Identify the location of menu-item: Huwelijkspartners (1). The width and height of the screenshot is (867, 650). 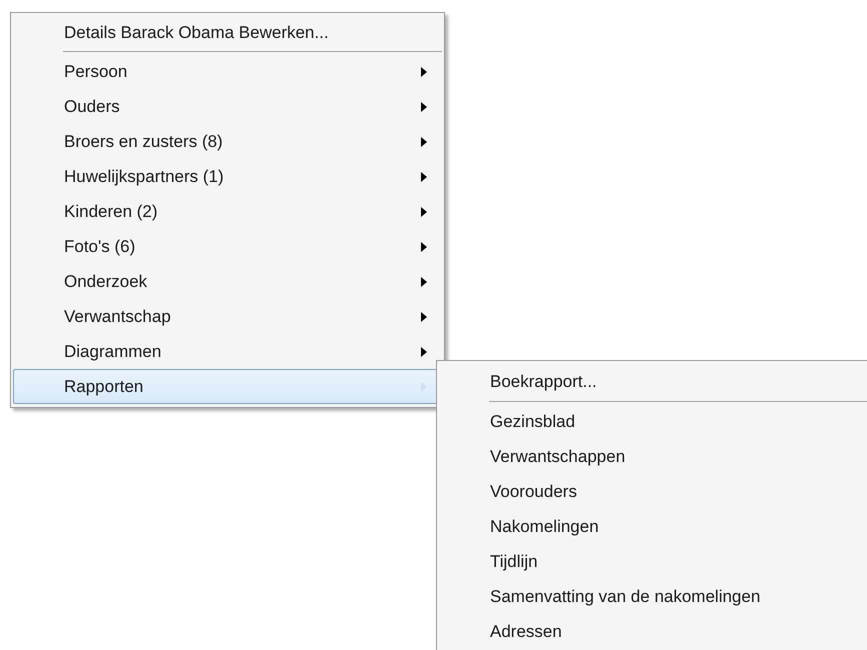
(227, 176).